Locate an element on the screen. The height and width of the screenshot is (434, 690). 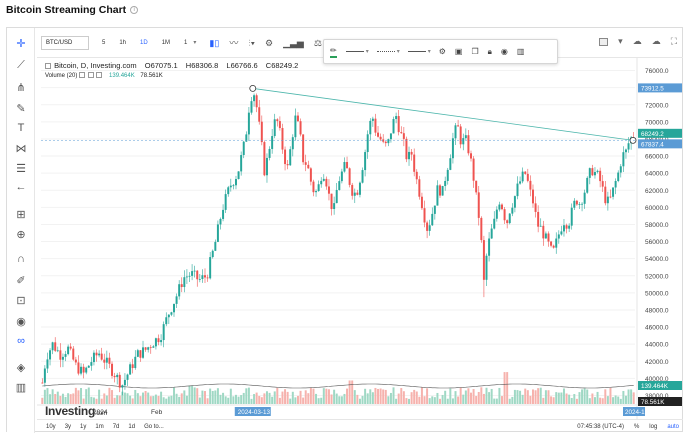
price-axis-marker-label: 78.561K is located at coordinates (653, 402).